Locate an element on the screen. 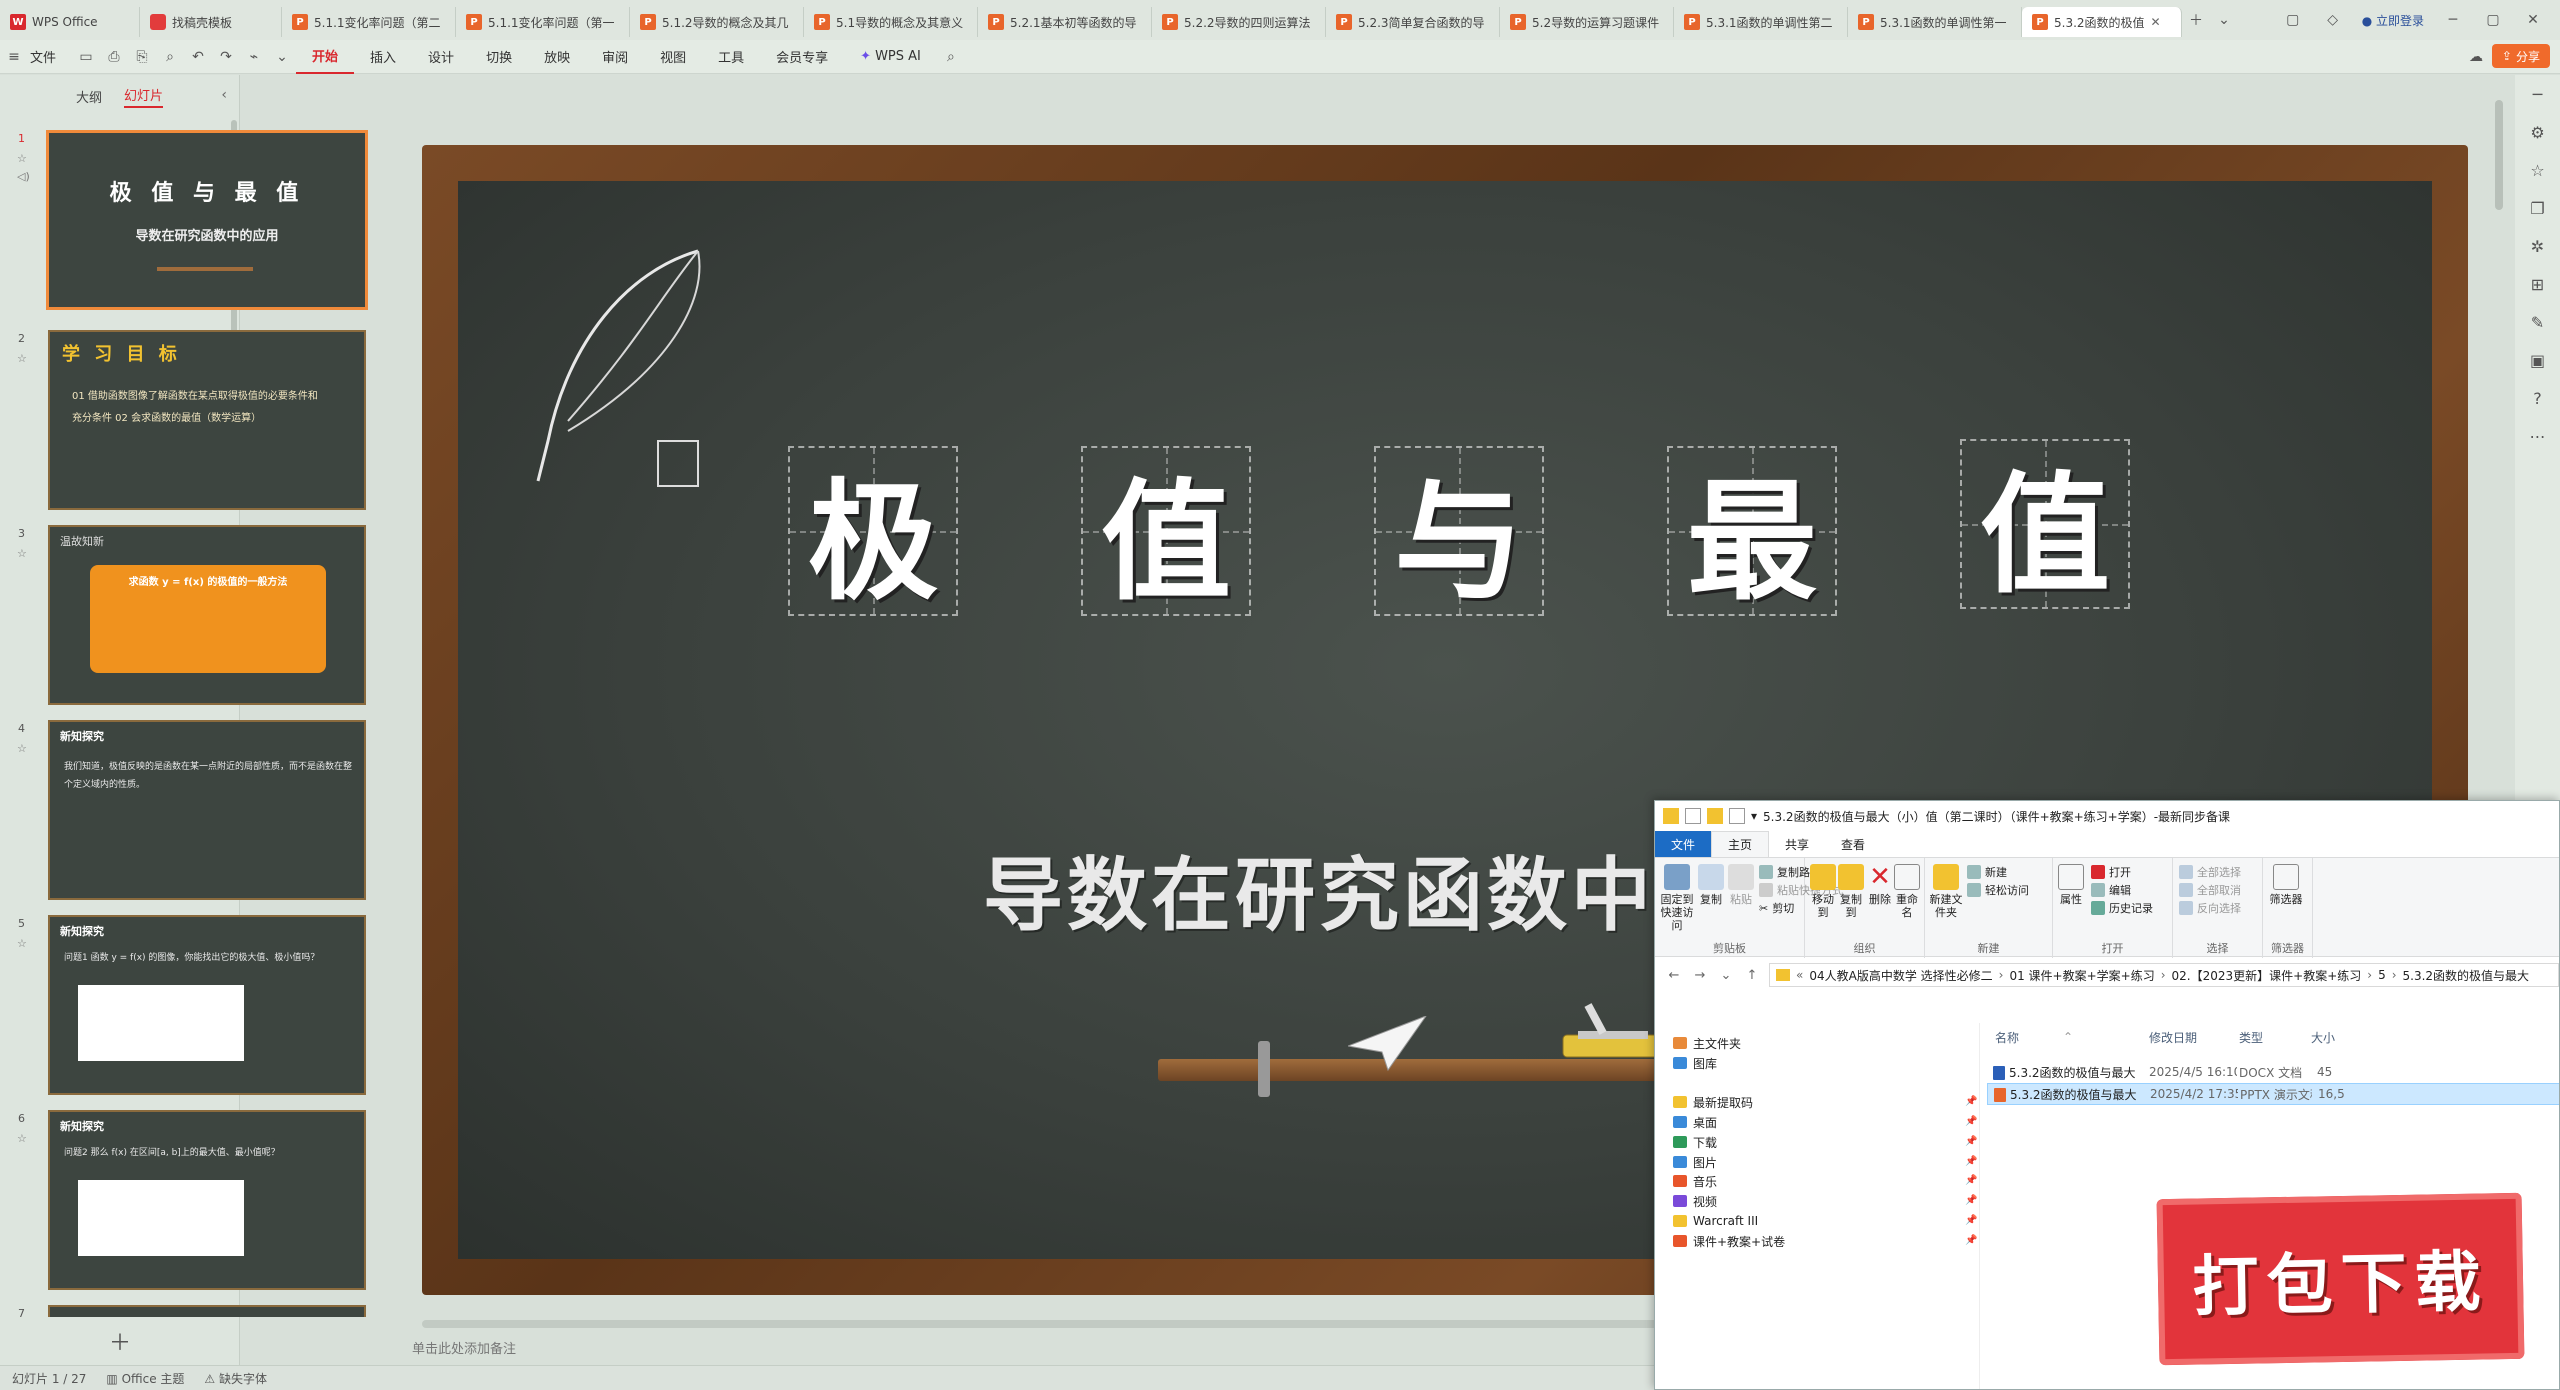  chevron-down-icon: ▾ is located at coordinates (1754, 816).